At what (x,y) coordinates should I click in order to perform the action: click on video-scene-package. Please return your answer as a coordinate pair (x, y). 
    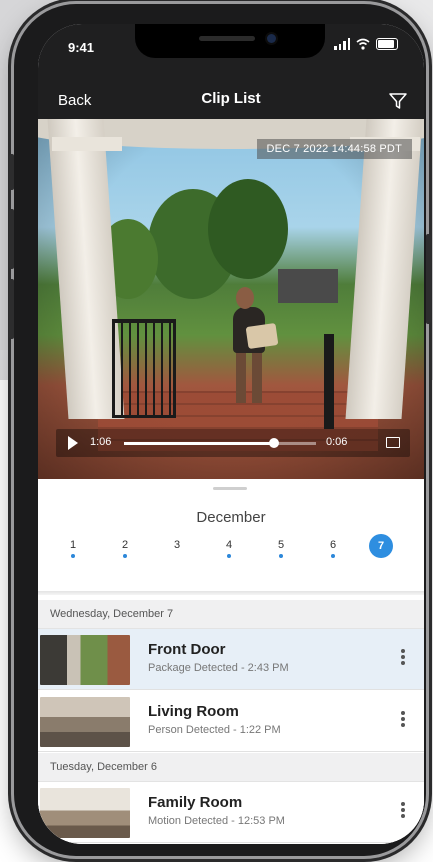
    Looking at the image, I should click on (262, 336).